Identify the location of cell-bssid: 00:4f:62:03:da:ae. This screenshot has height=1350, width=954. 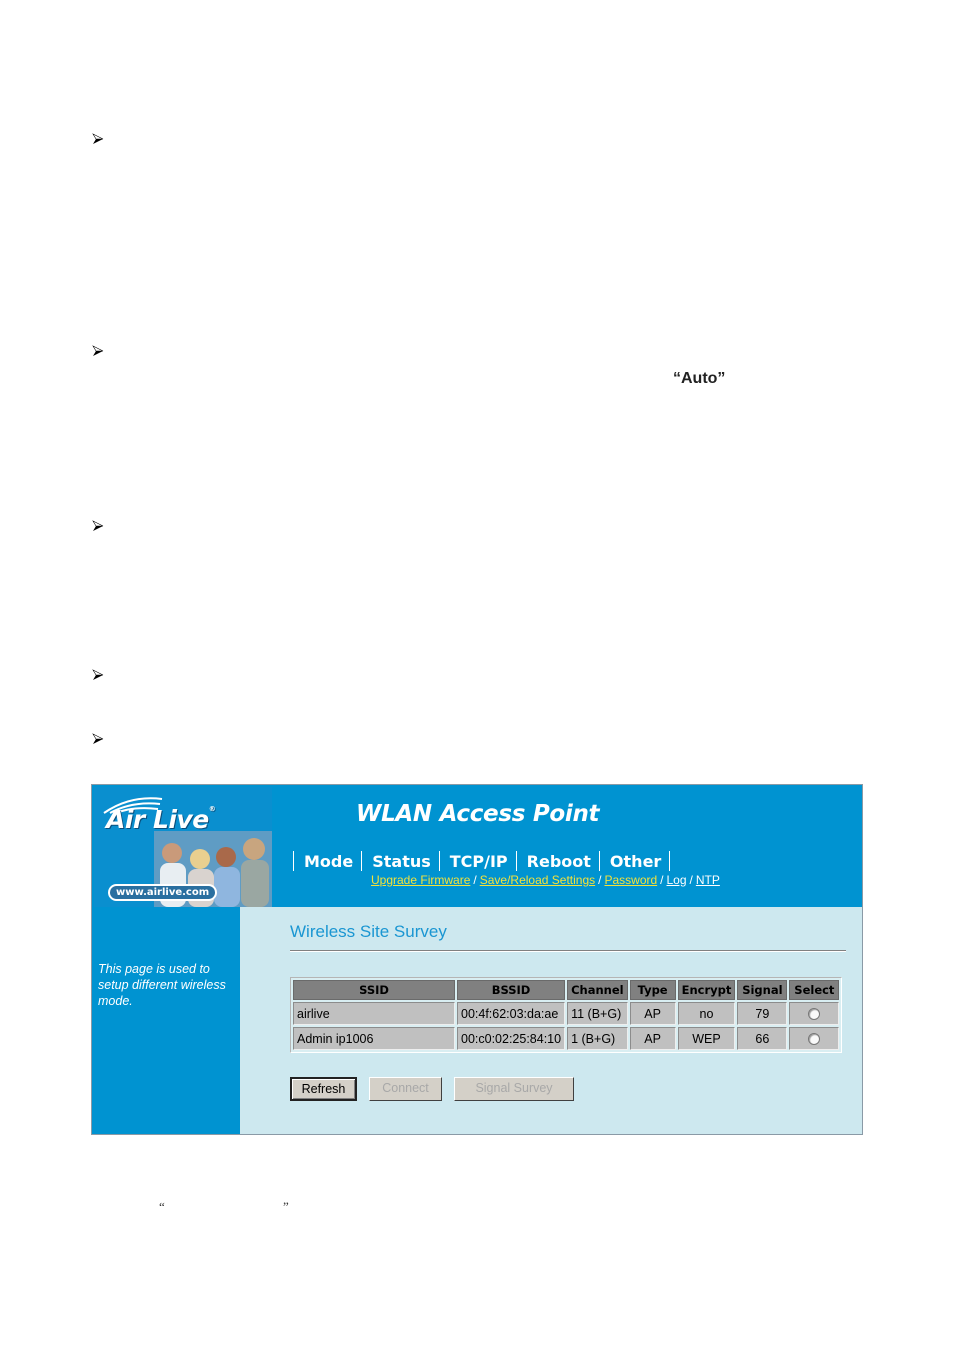
(511, 1013).